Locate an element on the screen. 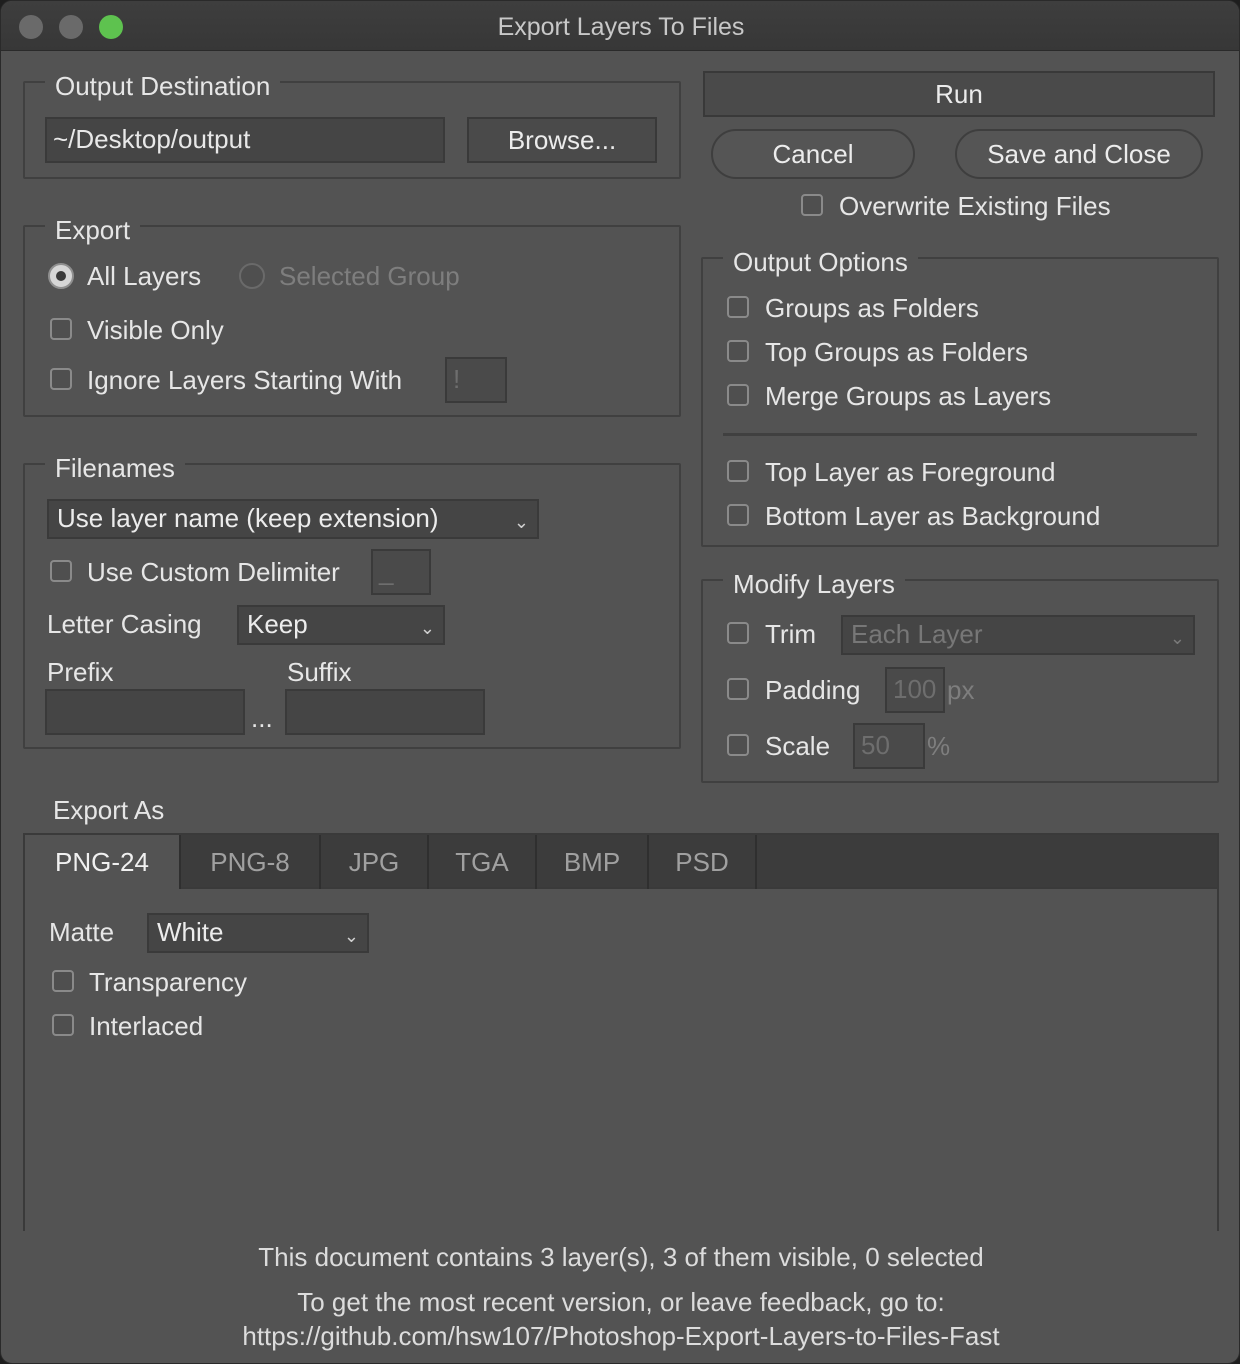  save-and-close-button: Save and Close is located at coordinates (1079, 154).